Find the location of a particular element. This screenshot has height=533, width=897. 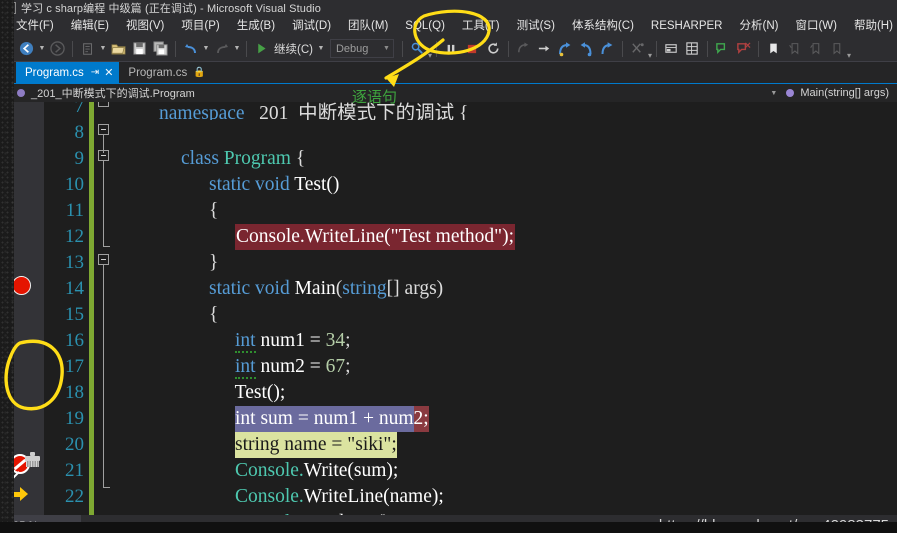

code-console-object: Console. is located at coordinates (269, 496).